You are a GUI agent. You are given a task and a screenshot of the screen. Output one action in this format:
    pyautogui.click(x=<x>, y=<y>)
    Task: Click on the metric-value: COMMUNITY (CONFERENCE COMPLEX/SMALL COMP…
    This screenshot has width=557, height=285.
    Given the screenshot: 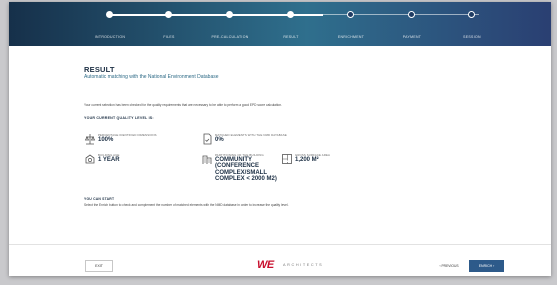 What is the action you would take?
    pyautogui.click(x=246, y=169)
    